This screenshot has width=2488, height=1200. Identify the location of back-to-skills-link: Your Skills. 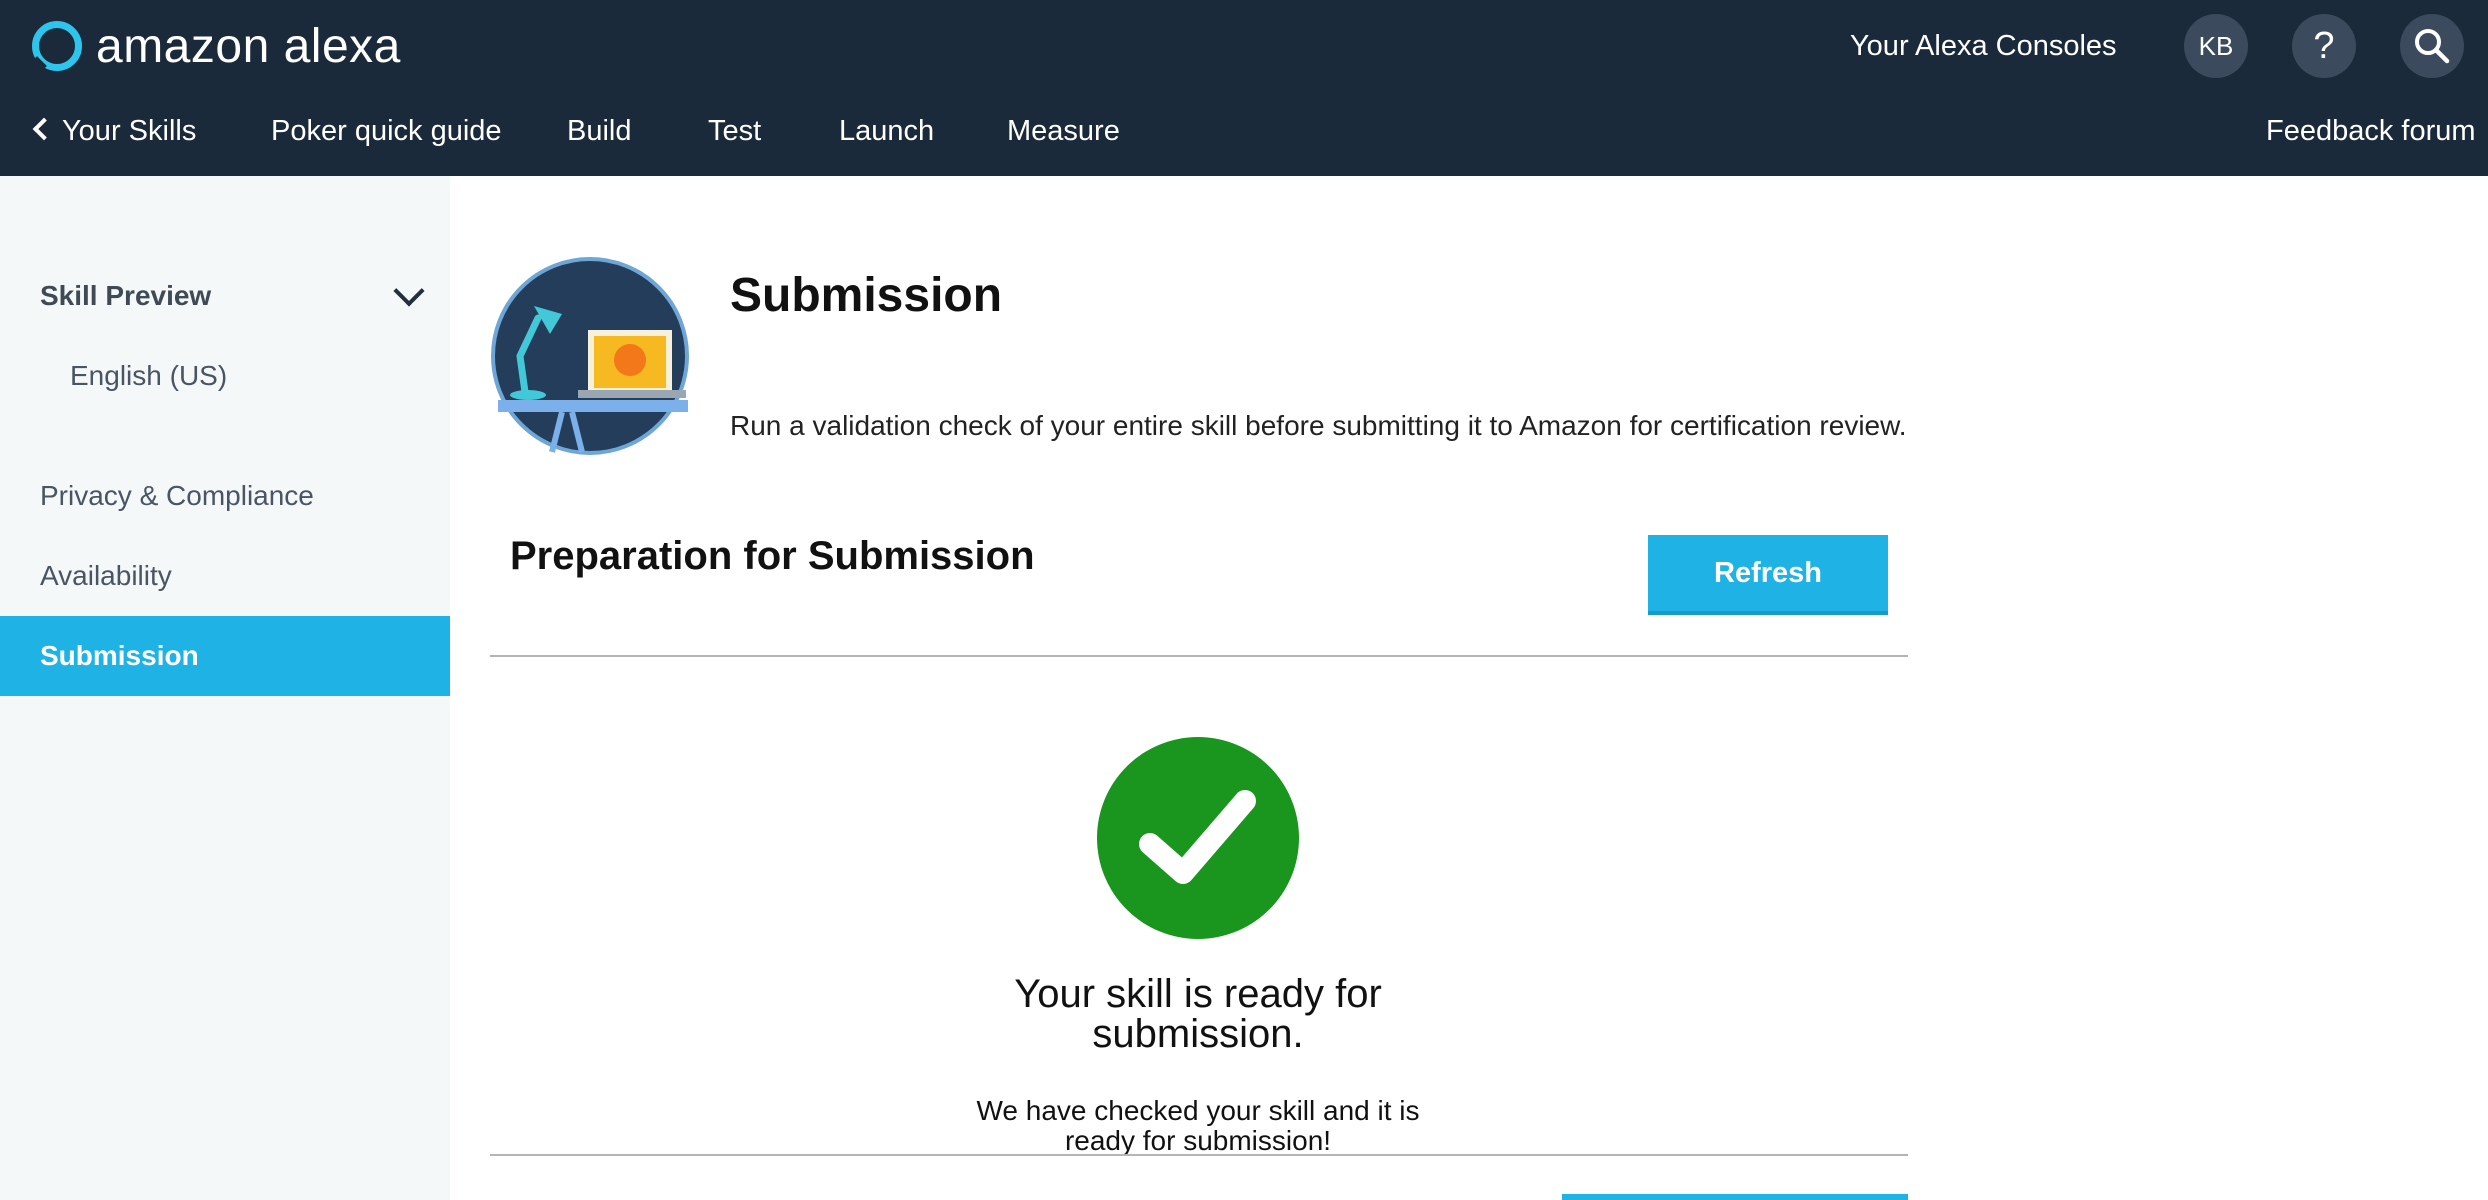
(114, 131).